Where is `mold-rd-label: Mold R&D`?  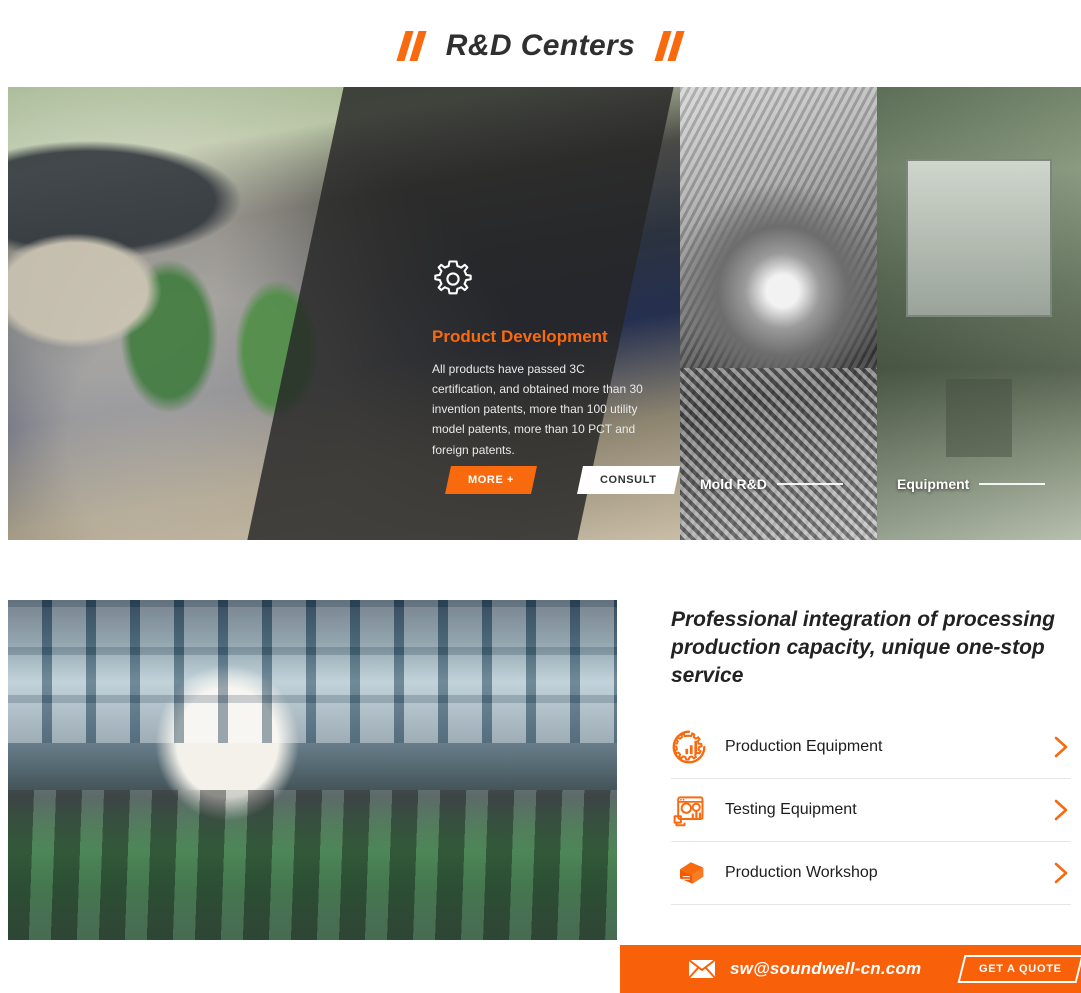 mold-rd-label: Mold R&D is located at coordinates (733, 484).